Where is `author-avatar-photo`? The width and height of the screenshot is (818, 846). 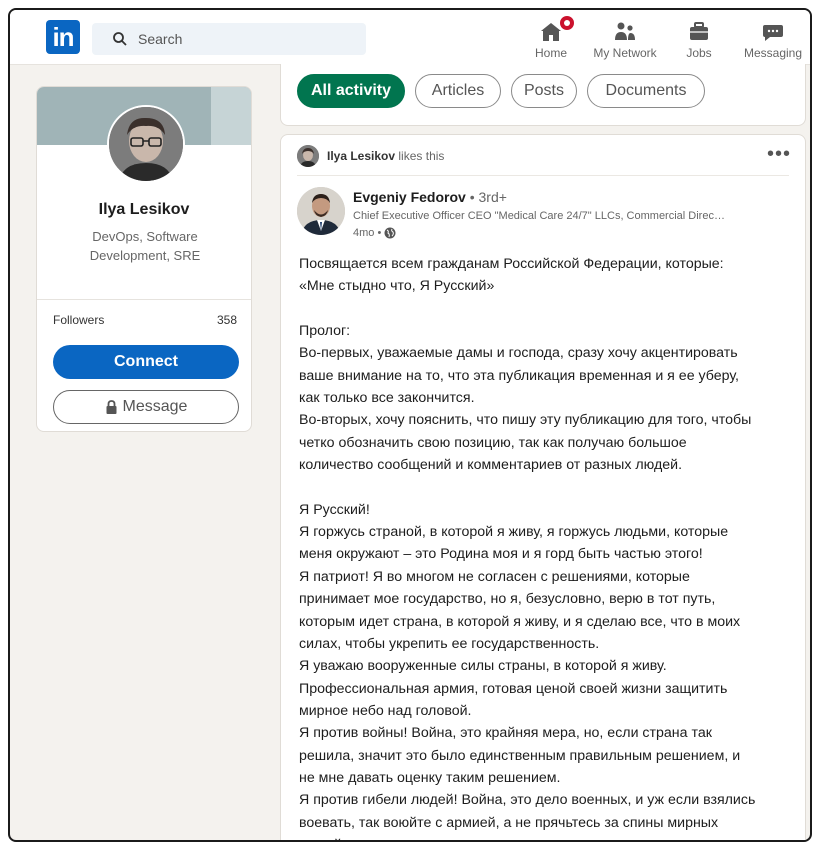 author-avatar-photo is located at coordinates (321, 211).